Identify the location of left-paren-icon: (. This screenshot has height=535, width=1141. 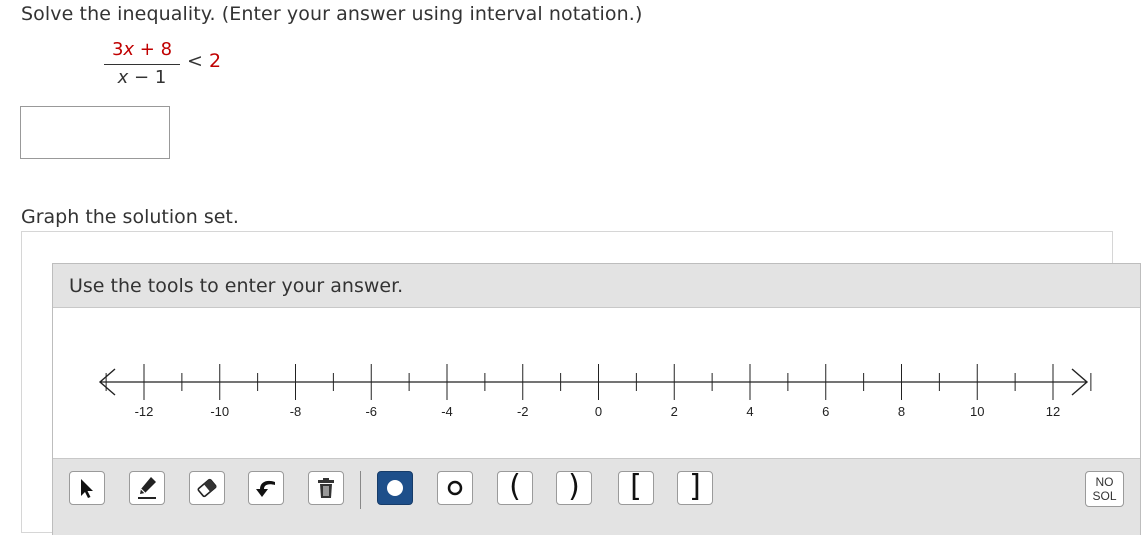
(515, 486).